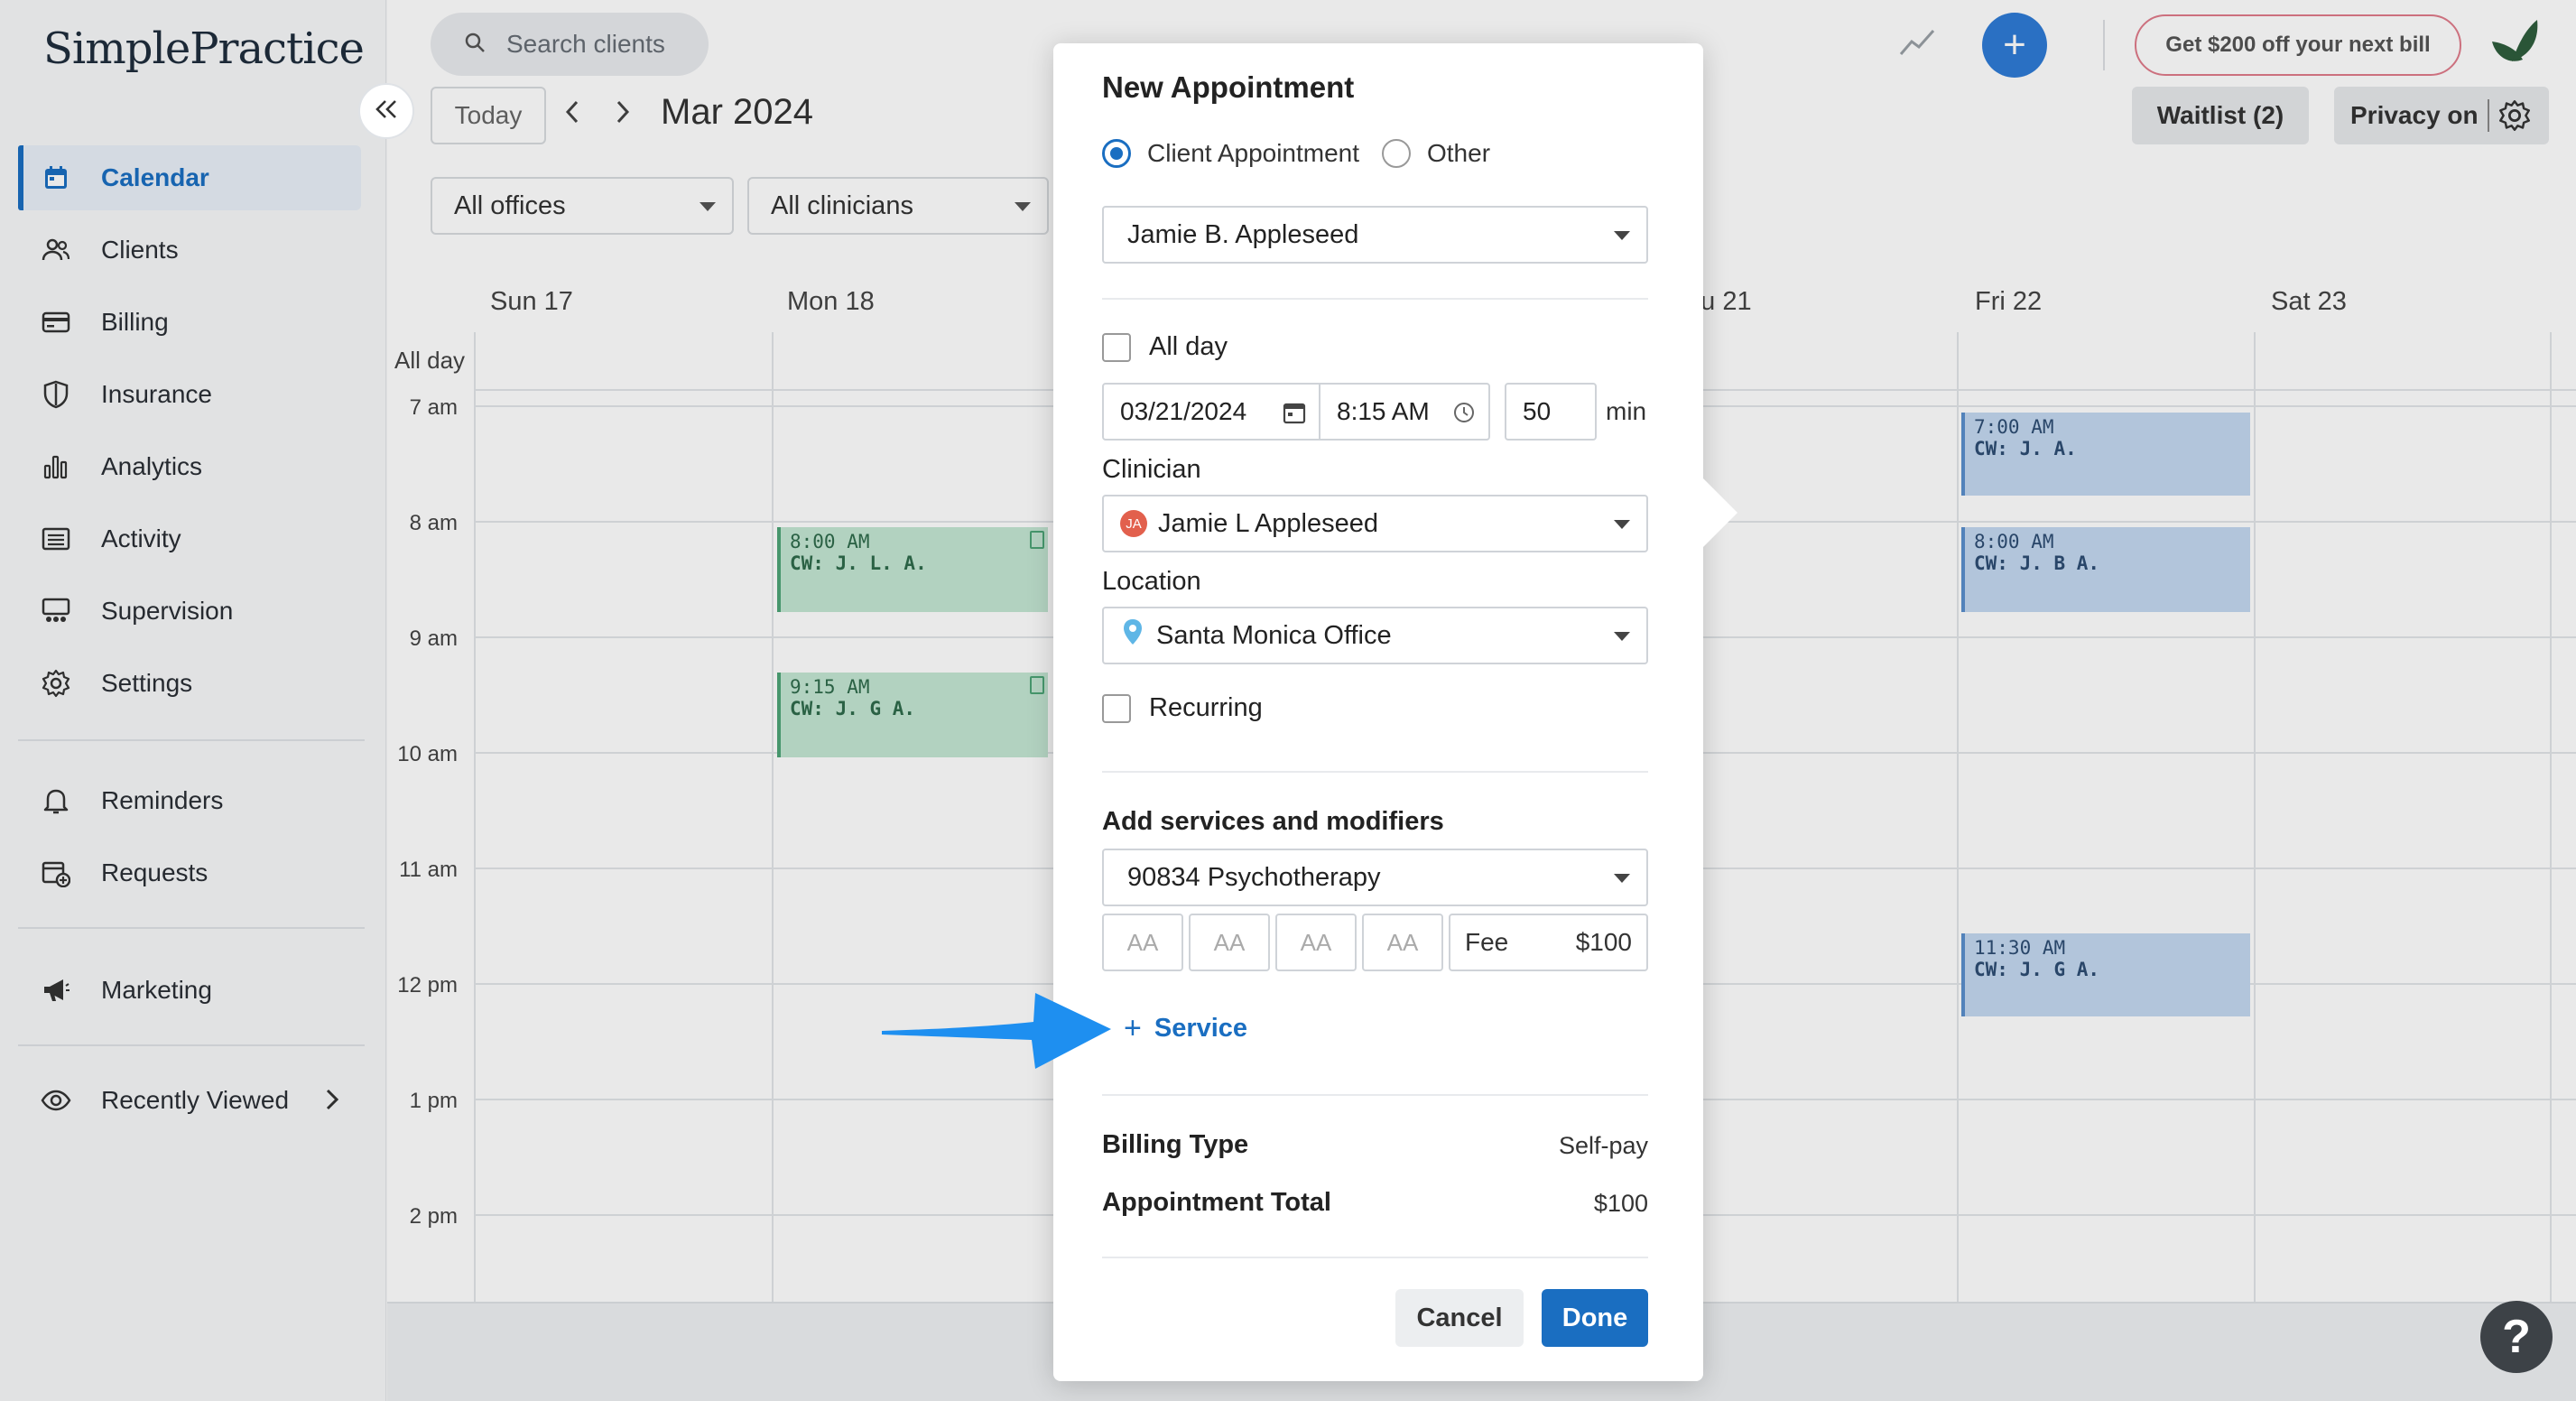 Image resolution: width=2576 pixels, height=1401 pixels. Describe the element at coordinates (1375, 1095) in the screenshot. I see `modal-divider` at that location.